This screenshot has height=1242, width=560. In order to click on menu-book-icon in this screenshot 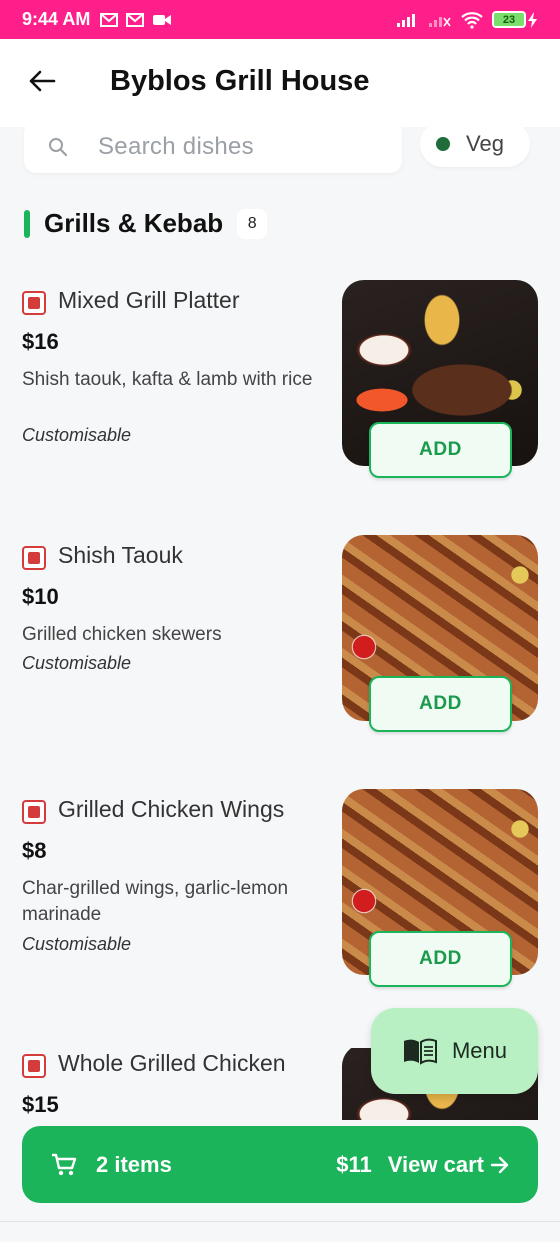, I will do `click(420, 1051)`.